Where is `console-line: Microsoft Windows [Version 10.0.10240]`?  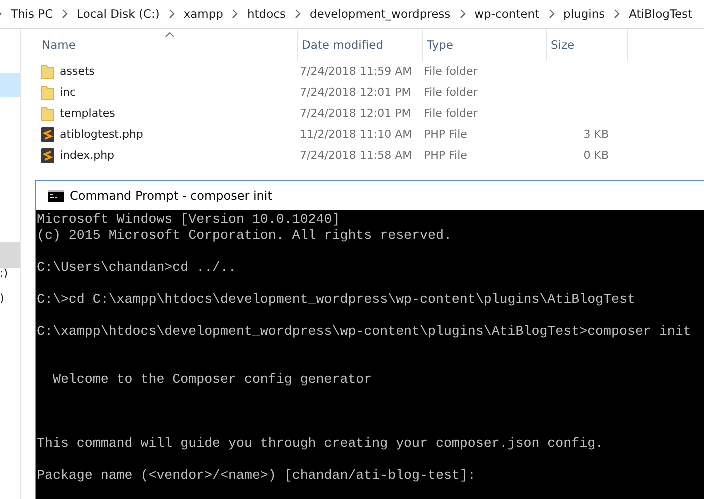
console-line: Microsoft Windows [Version 10.0.10240] is located at coordinates (188, 220).